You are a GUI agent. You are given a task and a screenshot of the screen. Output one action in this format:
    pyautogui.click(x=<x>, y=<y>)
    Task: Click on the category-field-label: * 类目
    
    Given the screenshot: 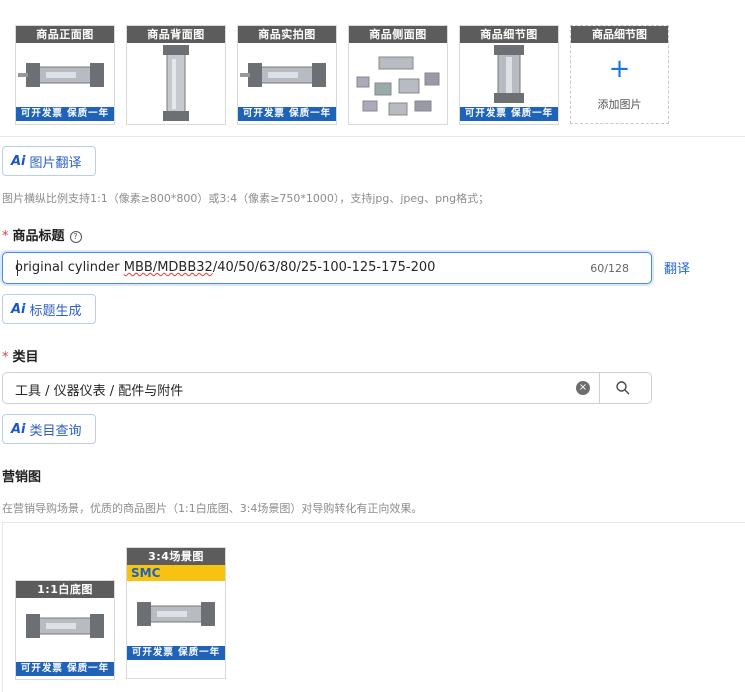 What is the action you would take?
    pyautogui.click(x=20, y=355)
    